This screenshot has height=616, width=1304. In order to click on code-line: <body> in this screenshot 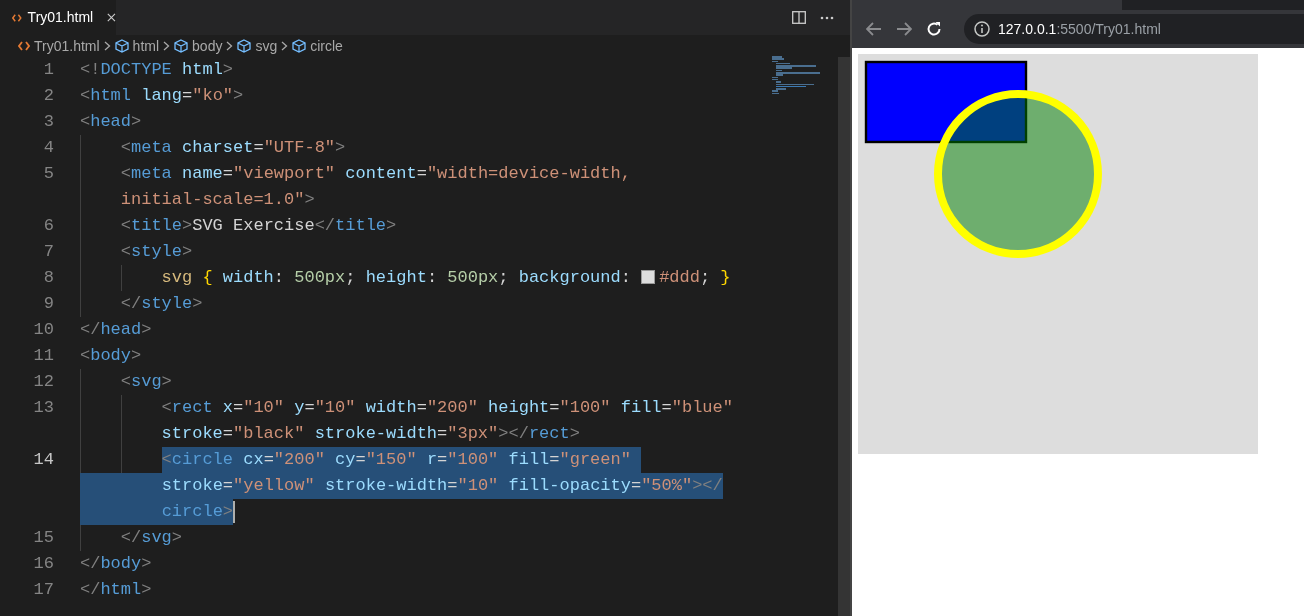, I will do `click(111, 356)`.